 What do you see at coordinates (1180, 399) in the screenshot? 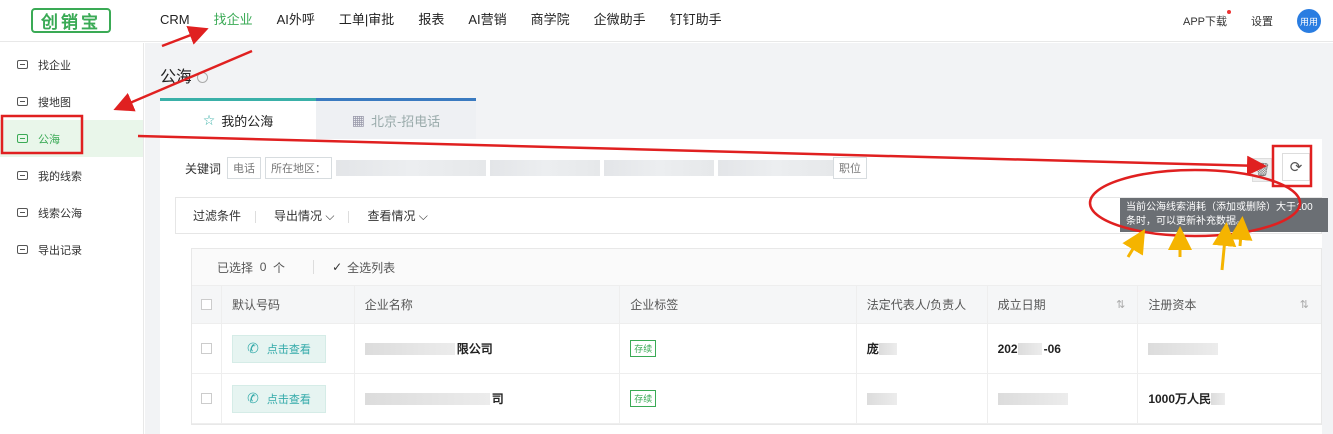
I see `capital-text: 1000万人民` at bounding box center [1180, 399].